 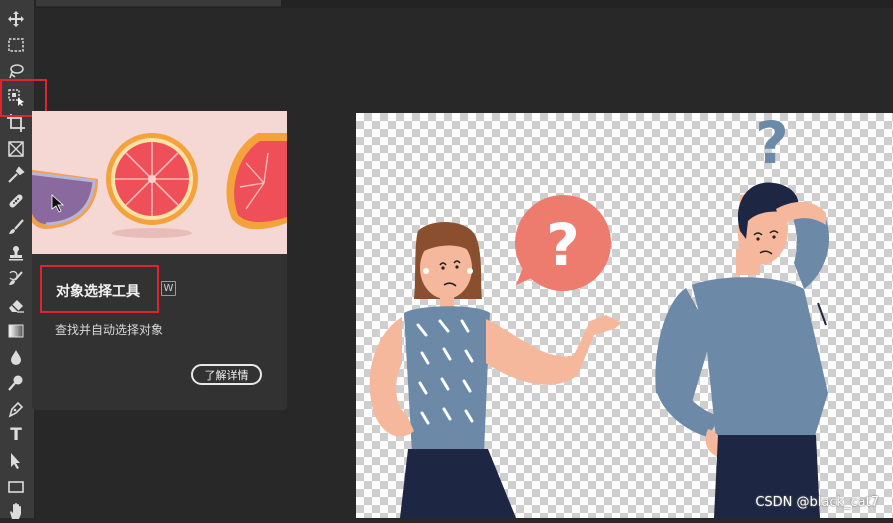 What do you see at coordinates (16, 19) in the screenshot?
I see `move-icon` at bounding box center [16, 19].